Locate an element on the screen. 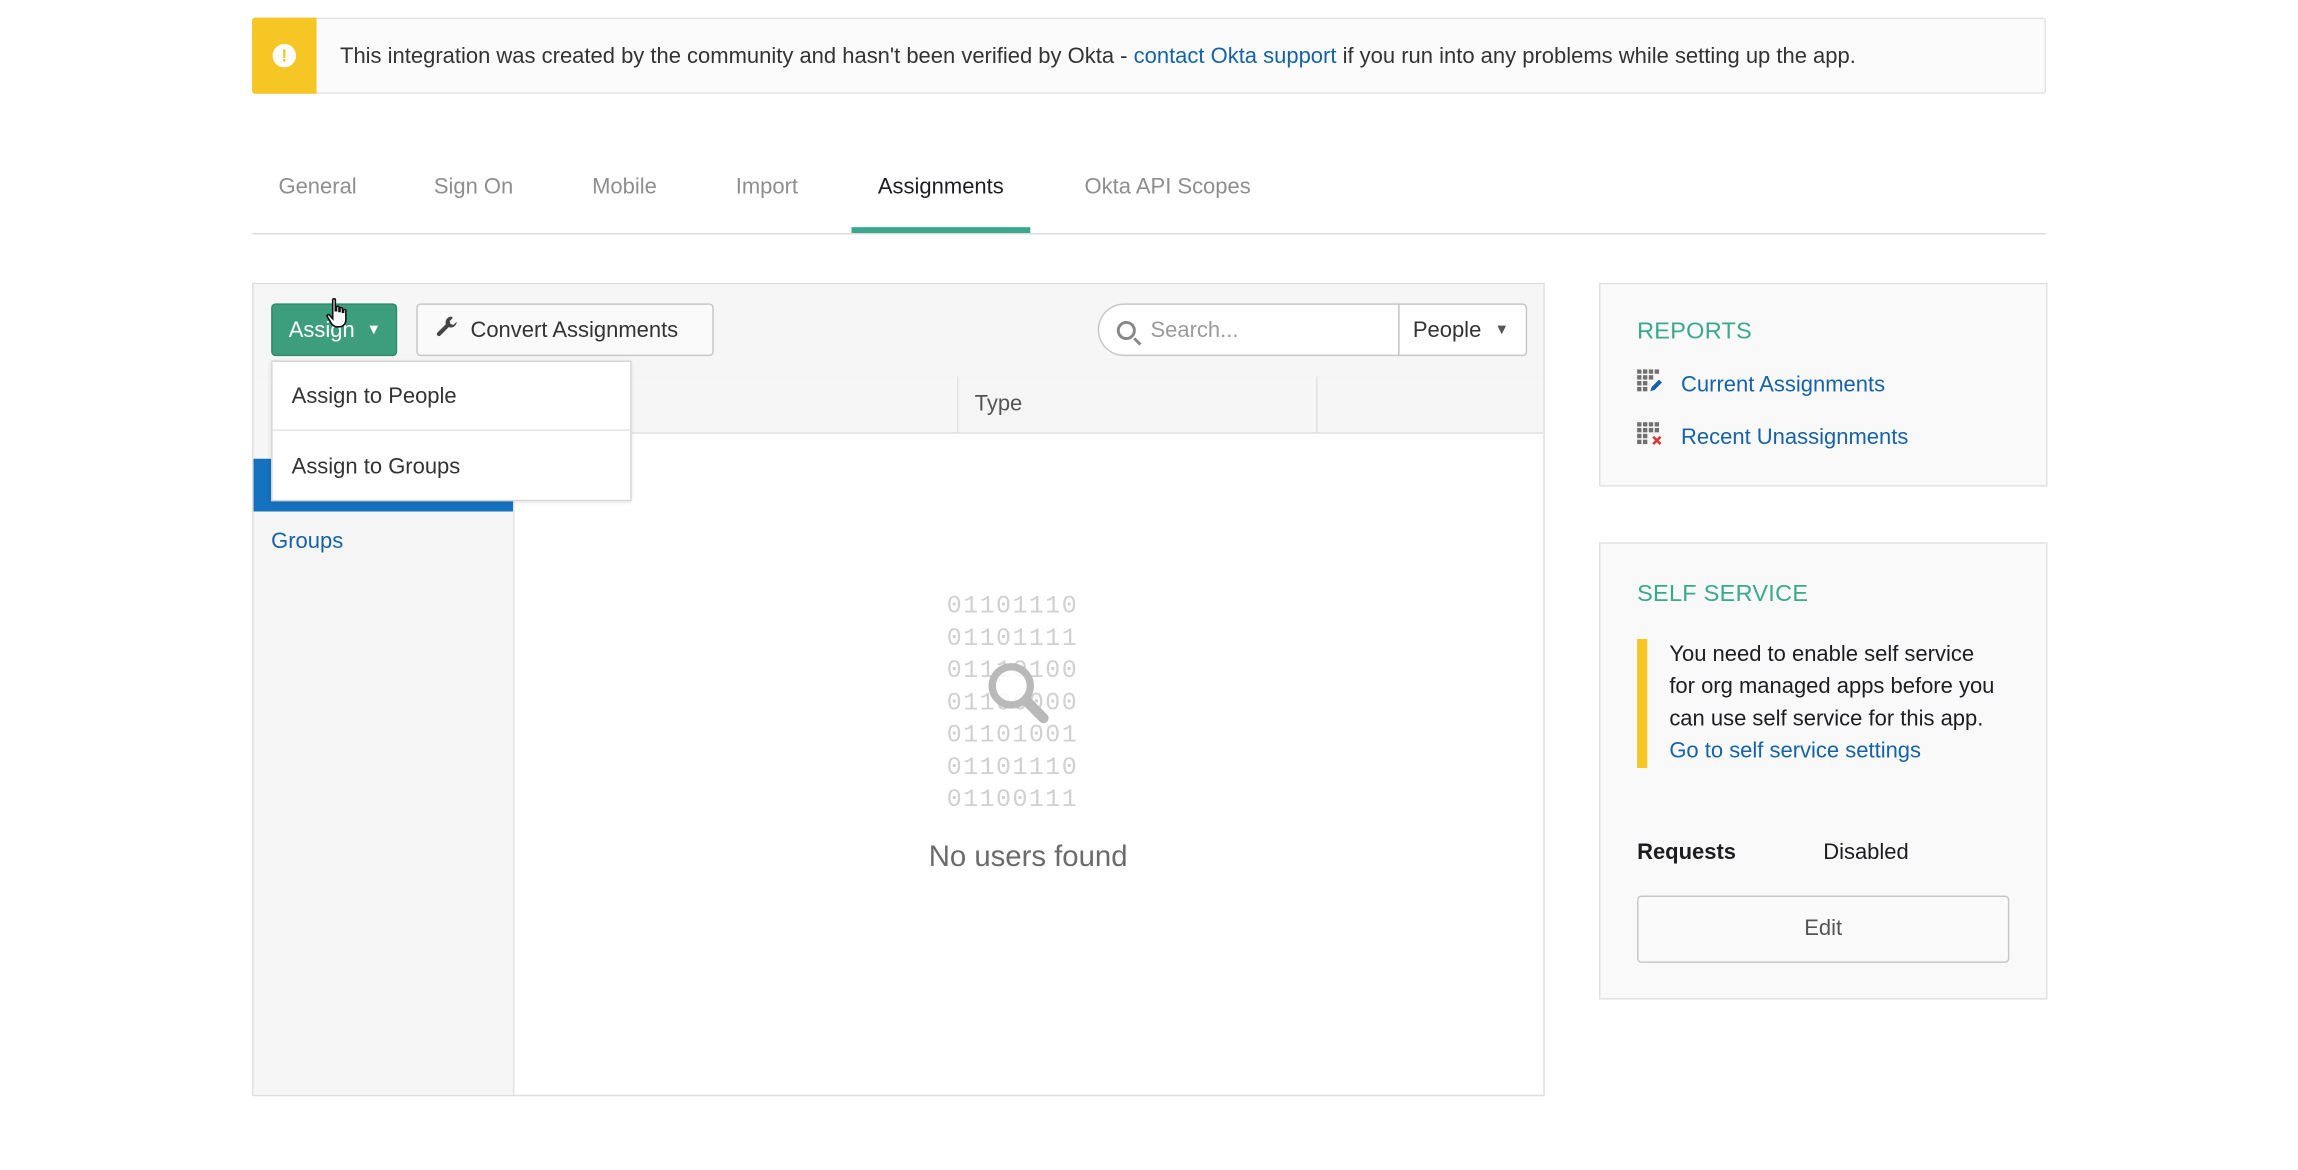 The width and height of the screenshot is (2298, 1170). recent-unassignments-label: Recent Unassignments is located at coordinates (1795, 437).